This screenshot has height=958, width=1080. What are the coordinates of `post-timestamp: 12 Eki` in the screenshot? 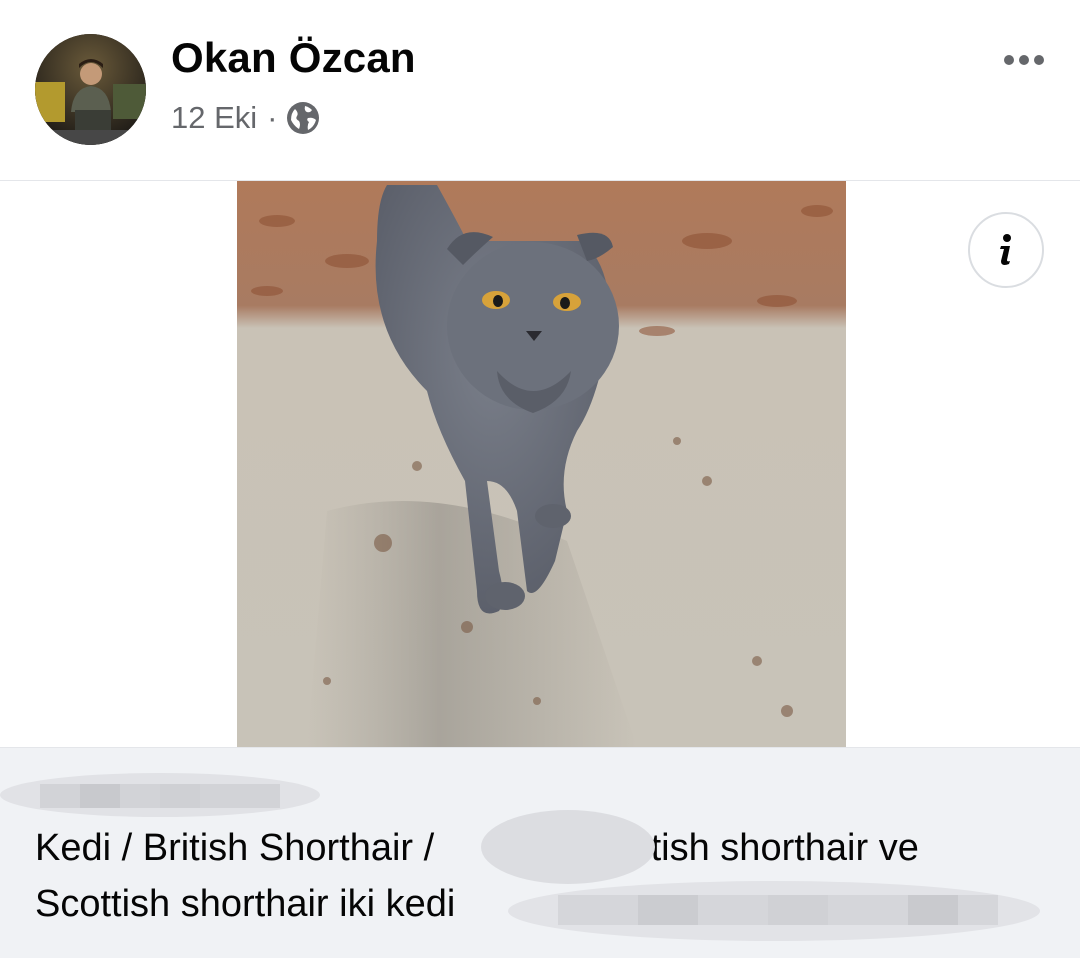 It's located at (214, 118).